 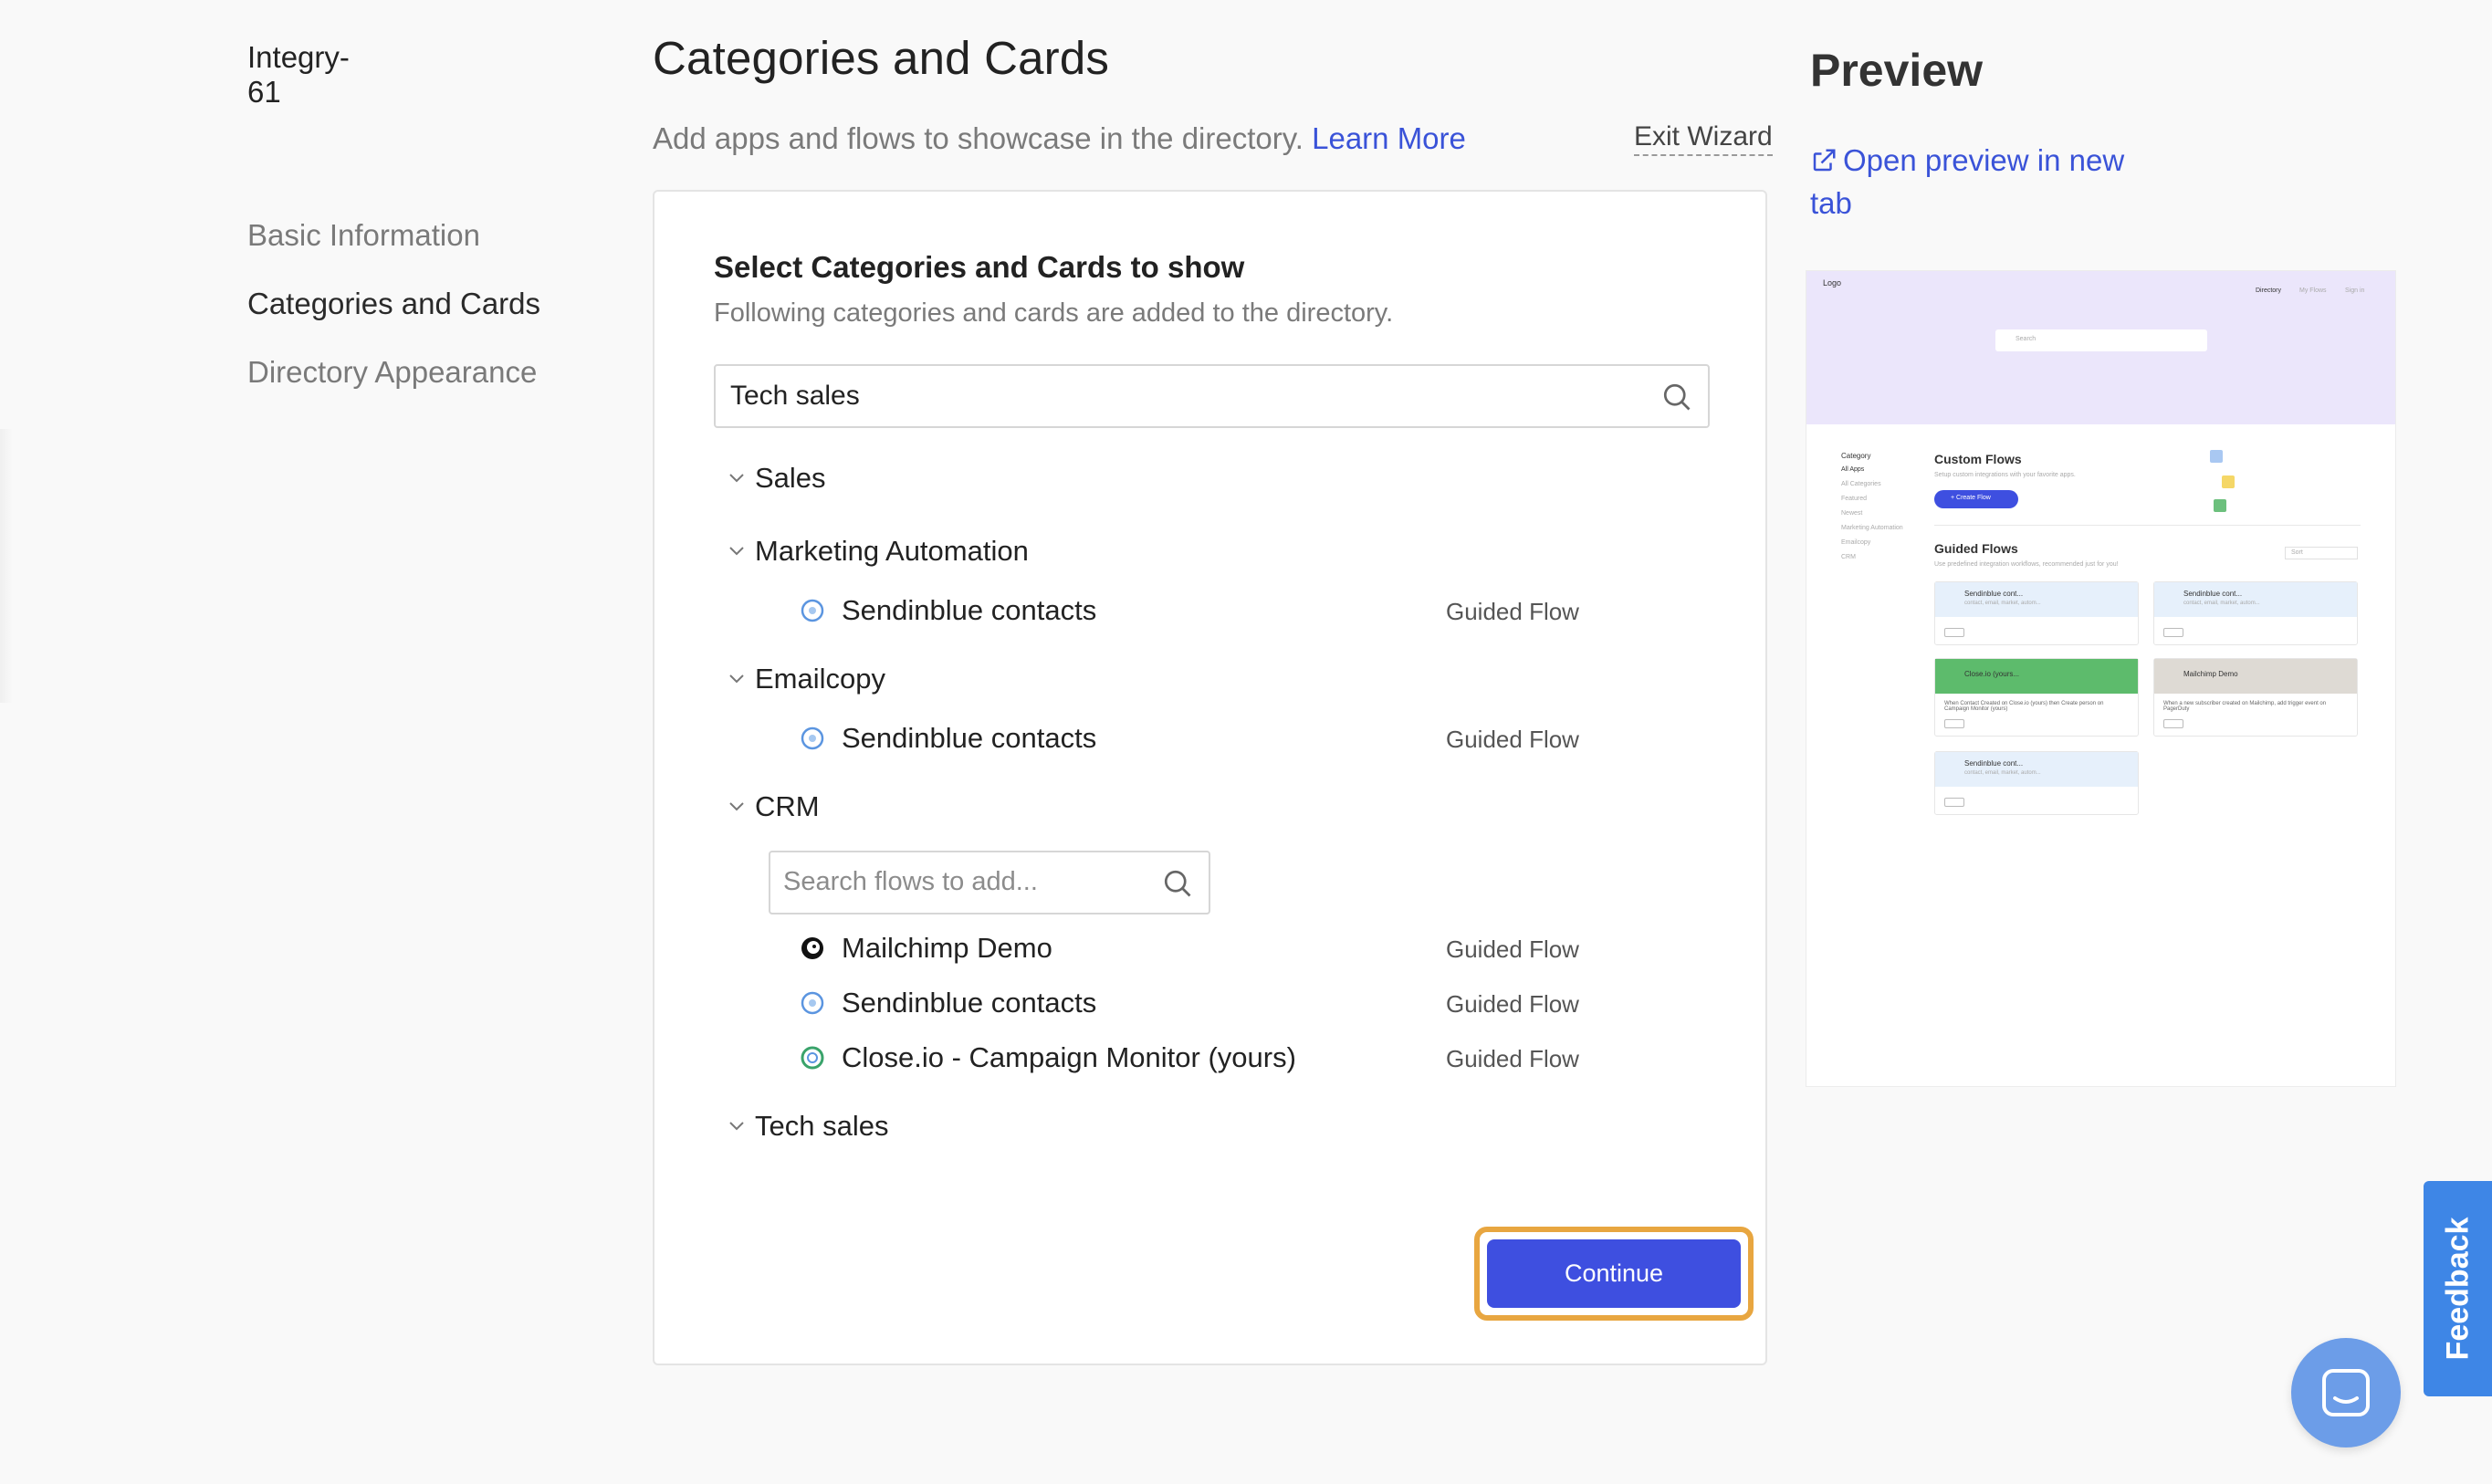 What do you see at coordinates (1832, 282) in the screenshot?
I see `preview-logo: Logo` at bounding box center [1832, 282].